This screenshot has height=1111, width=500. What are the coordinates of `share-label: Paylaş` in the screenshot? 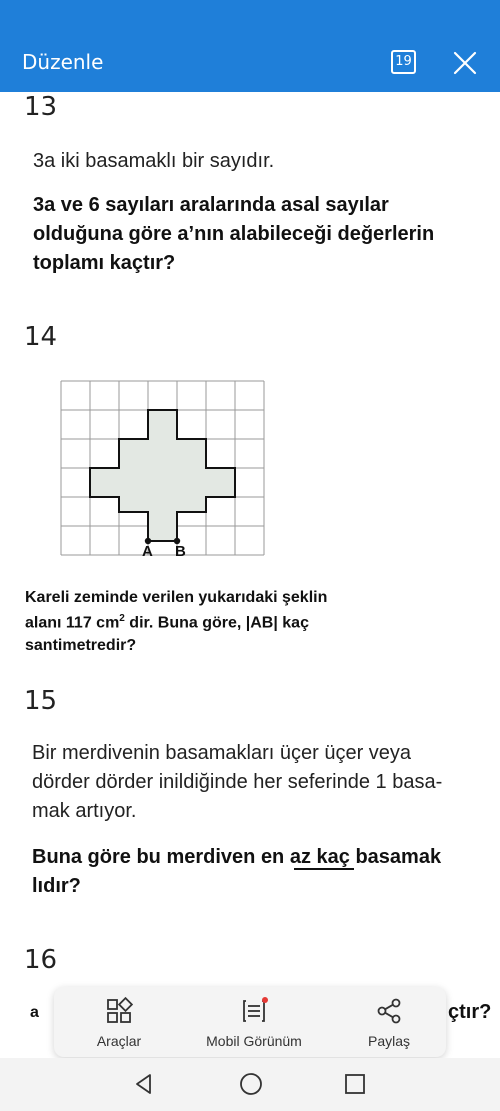 It's located at (389, 1041).